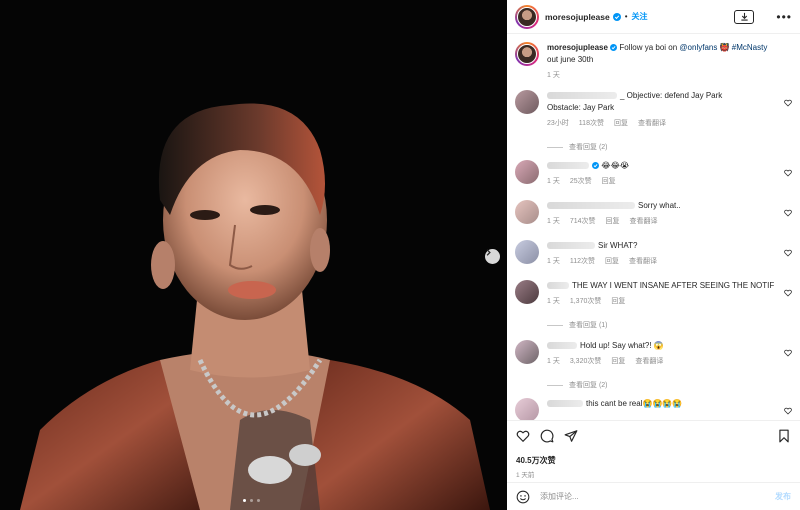 This screenshot has width=800, height=510. What do you see at coordinates (583, 222) in the screenshot?
I see `comment-likes: 714次赞` at bounding box center [583, 222].